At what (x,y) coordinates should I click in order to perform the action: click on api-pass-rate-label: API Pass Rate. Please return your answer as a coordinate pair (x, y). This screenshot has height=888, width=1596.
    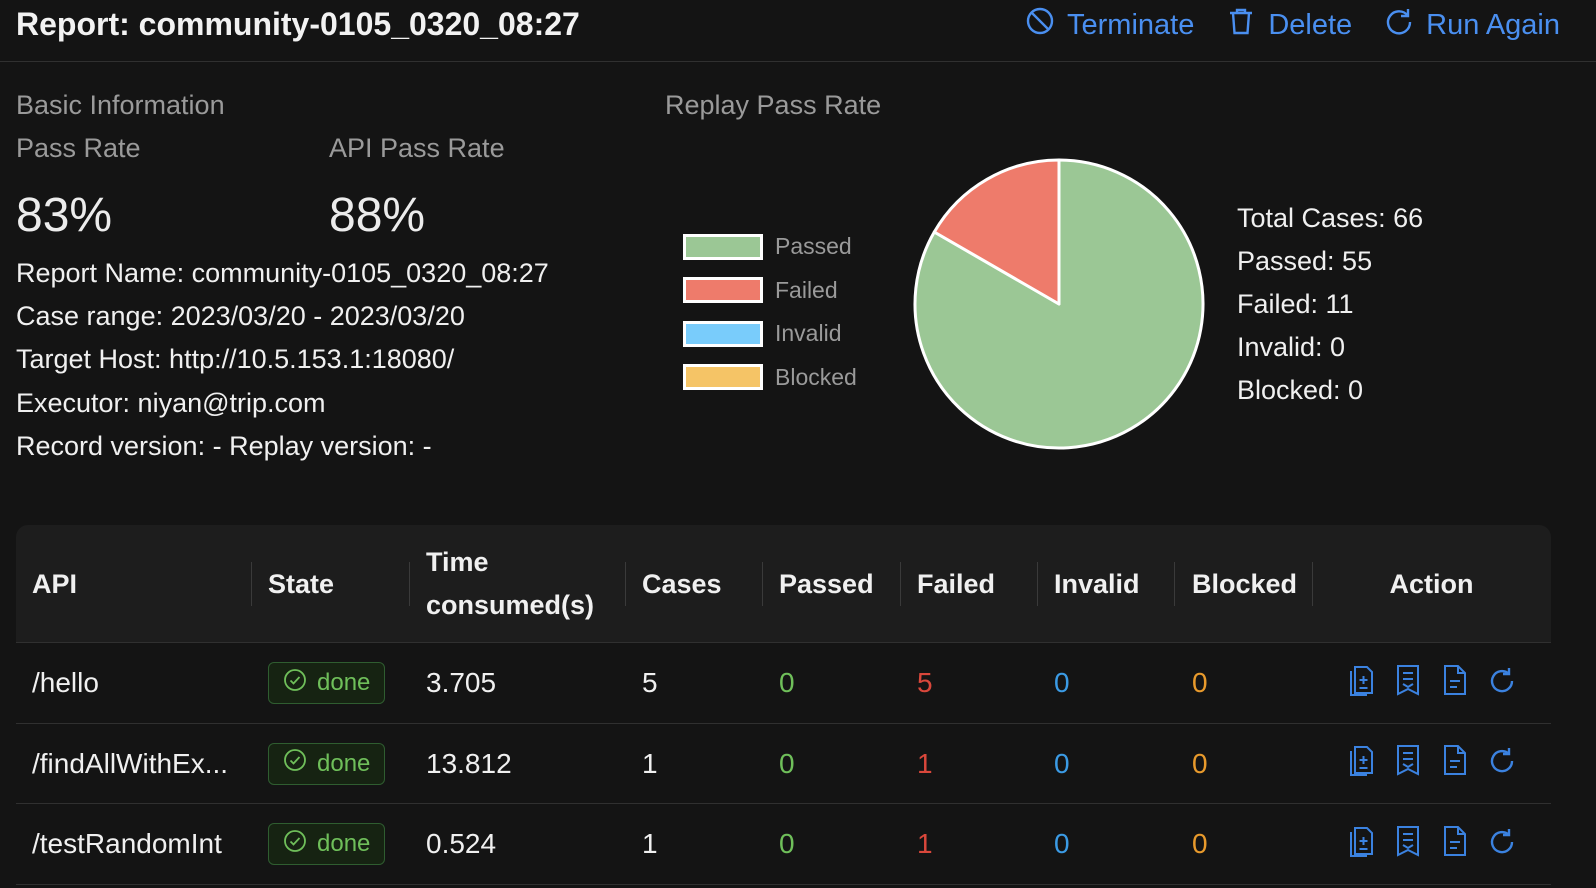
    Looking at the image, I should click on (417, 148).